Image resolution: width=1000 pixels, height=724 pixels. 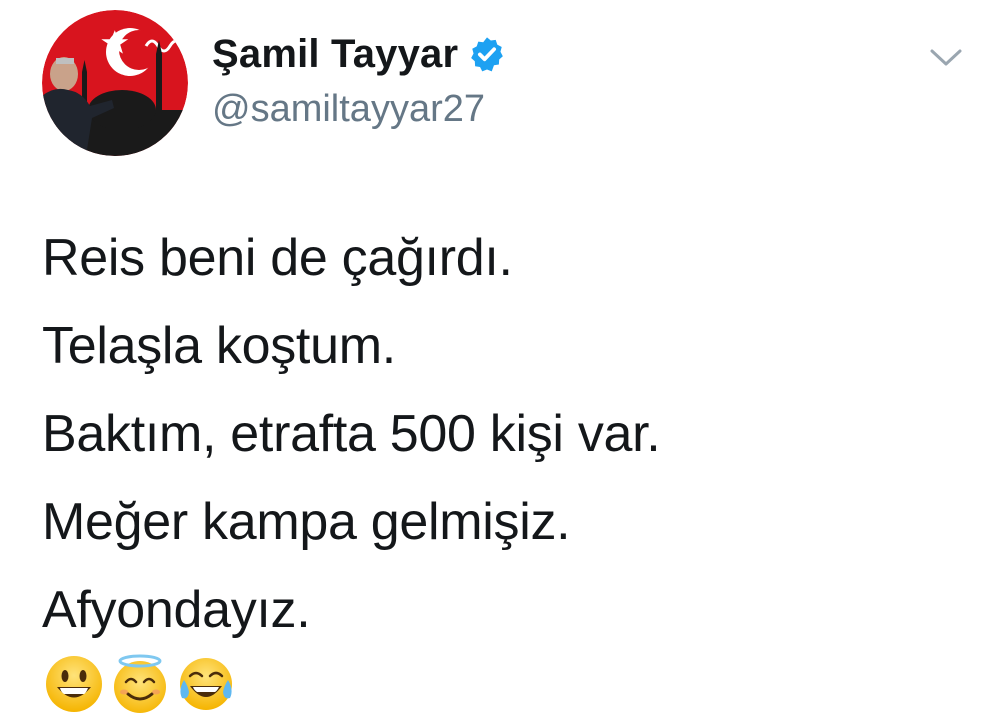 What do you see at coordinates (74, 684) in the screenshot?
I see `grinning-face-emoji` at bounding box center [74, 684].